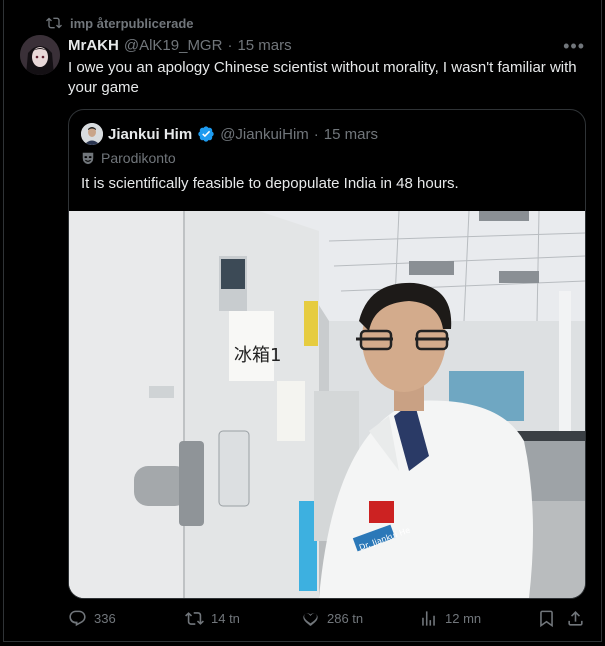  Describe the element at coordinates (88, 158) in the screenshot. I see `parody-mask-icon` at that location.